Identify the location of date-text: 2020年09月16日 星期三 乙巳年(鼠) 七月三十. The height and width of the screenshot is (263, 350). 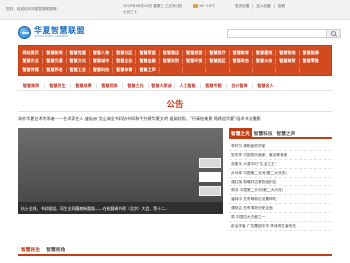
(153, 9).